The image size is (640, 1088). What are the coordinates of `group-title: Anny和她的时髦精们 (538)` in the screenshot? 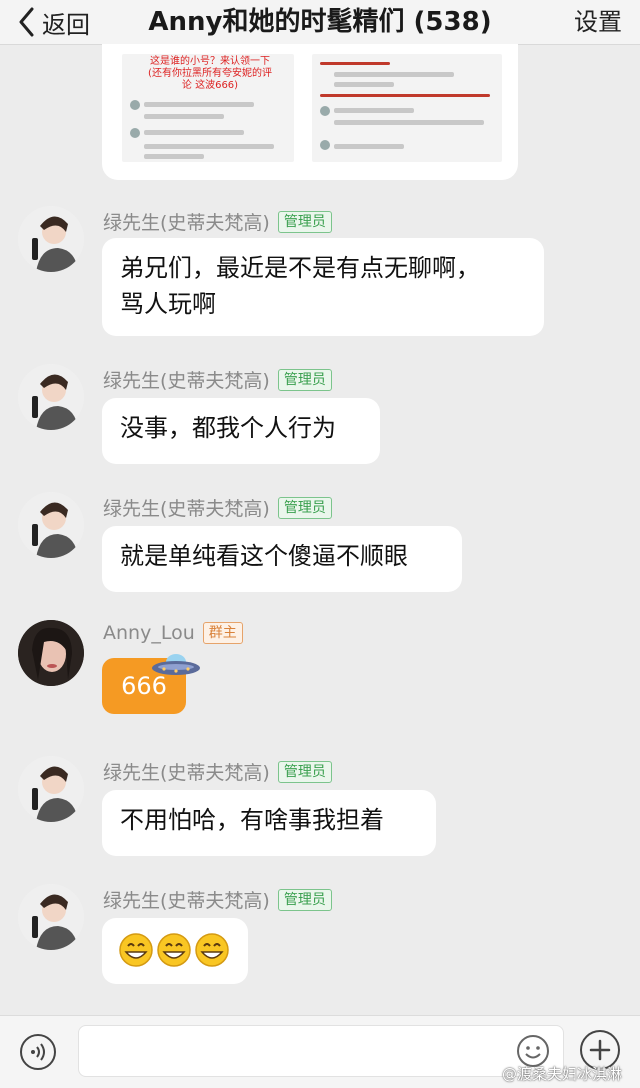 It's located at (320, 22).